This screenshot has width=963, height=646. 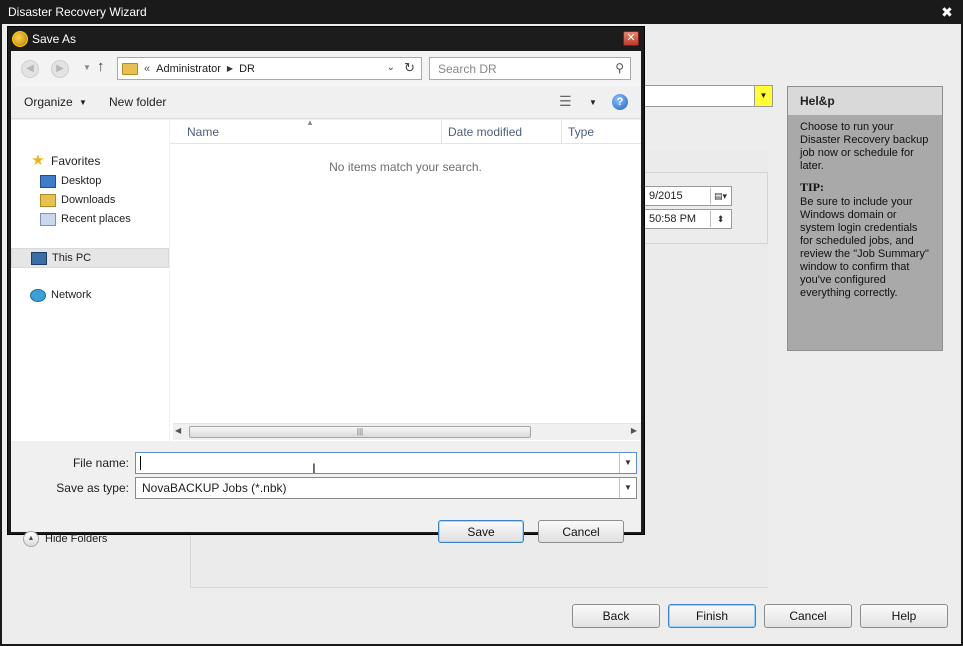 What do you see at coordinates (326, 103) in the screenshot?
I see `toolbar: Organize ▼ New folder ☰ ▼ ?` at bounding box center [326, 103].